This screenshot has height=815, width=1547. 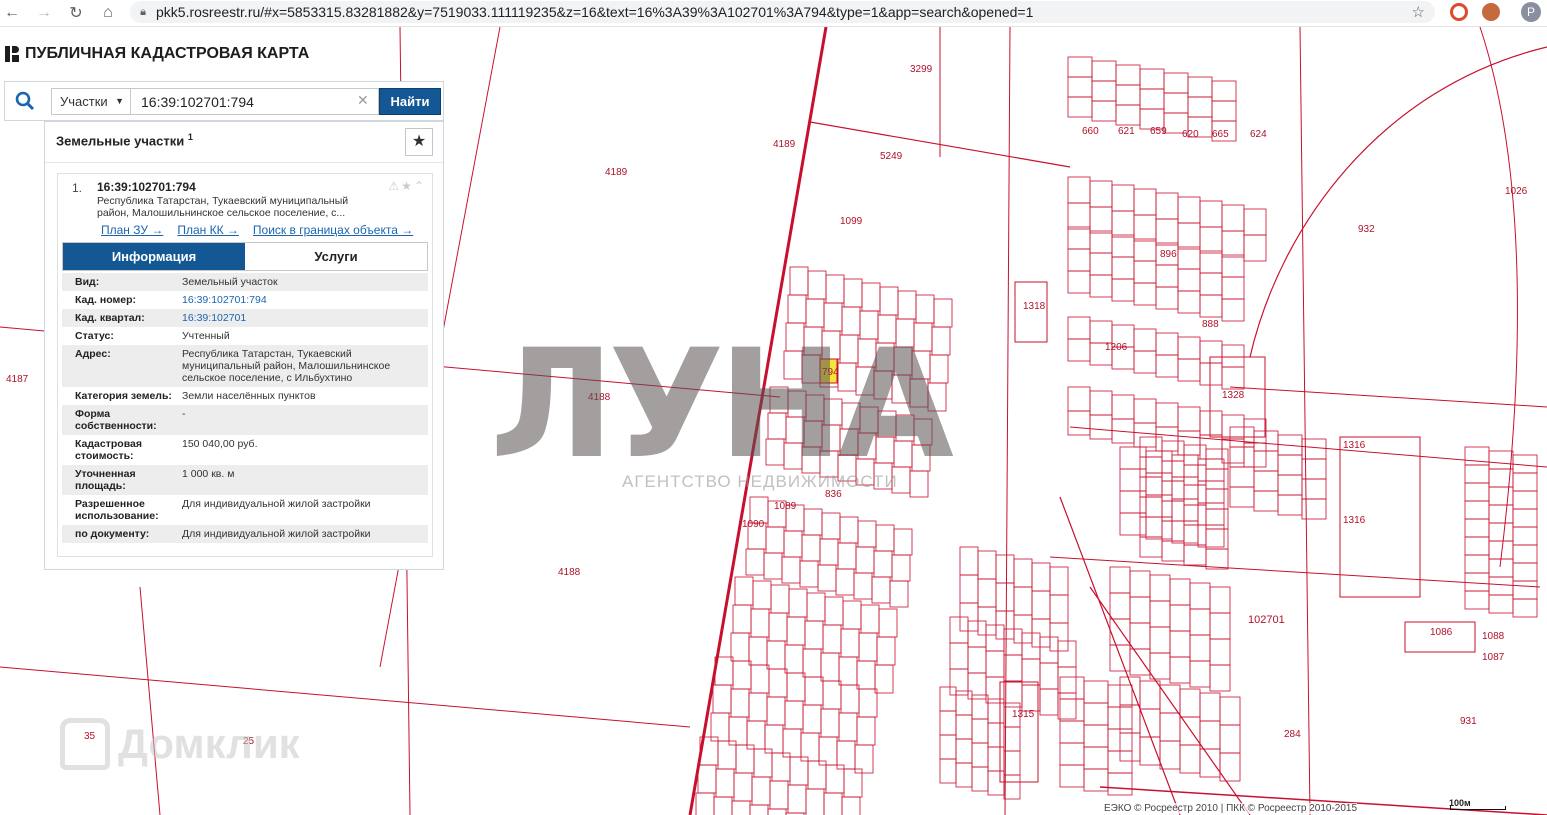 What do you see at coordinates (407, 186) in the screenshot?
I see `star-icon: ★` at bounding box center [407, 186].